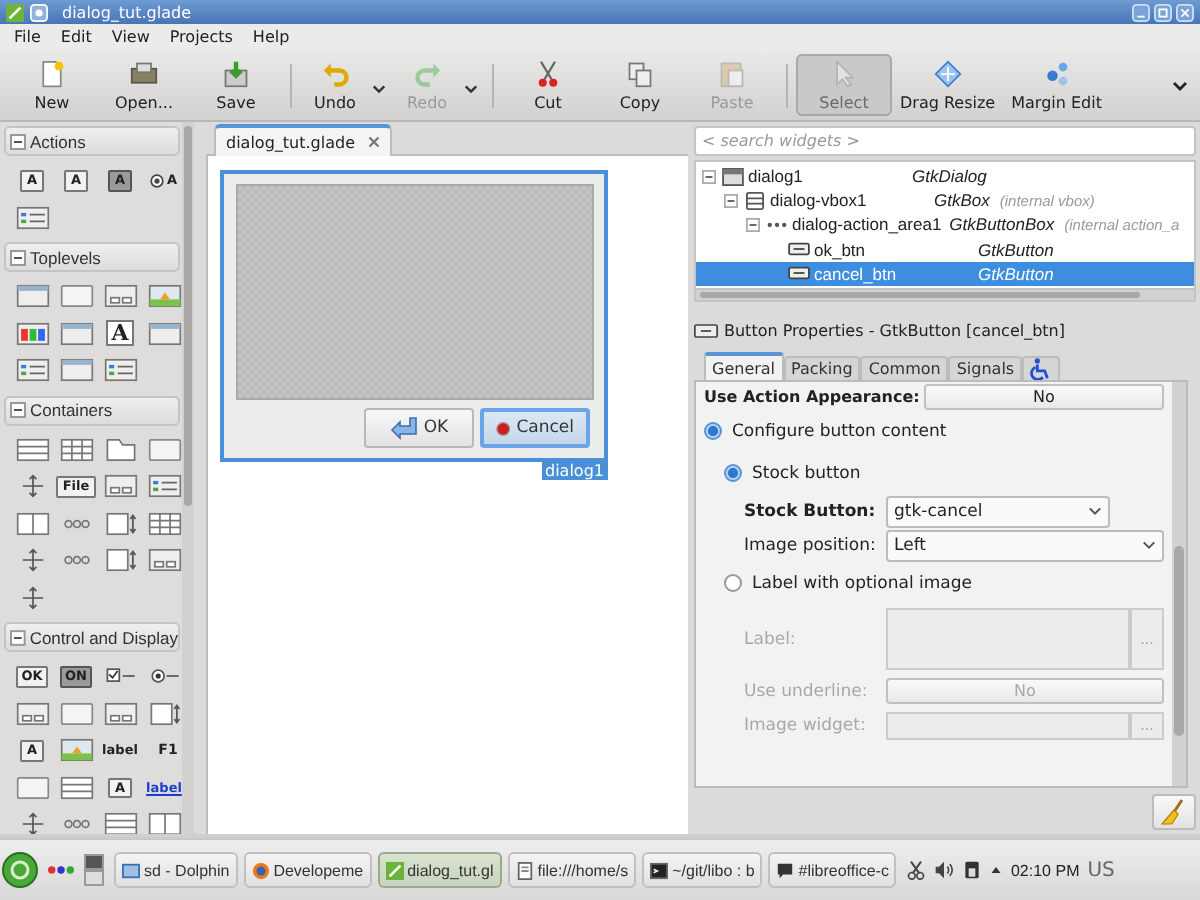 The height and width of the screenshot is (900, 1200). I want to click on menu-item: File, so click(27, 37).